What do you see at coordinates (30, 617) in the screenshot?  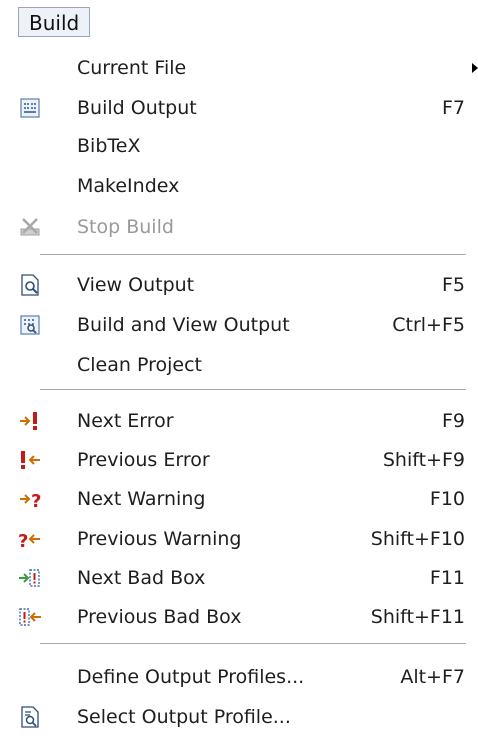 I see `previous-bad-box-icon` at bounding box center [30, 617].